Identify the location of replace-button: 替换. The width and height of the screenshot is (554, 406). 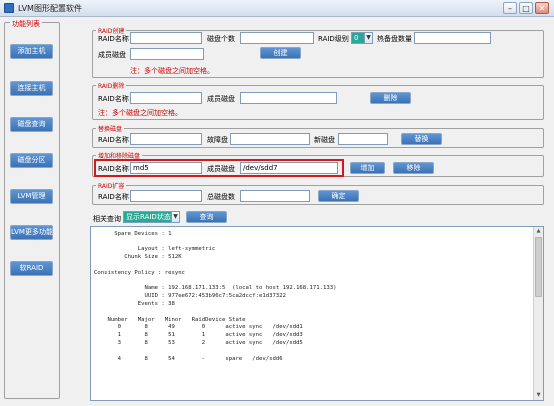
(421, 139).